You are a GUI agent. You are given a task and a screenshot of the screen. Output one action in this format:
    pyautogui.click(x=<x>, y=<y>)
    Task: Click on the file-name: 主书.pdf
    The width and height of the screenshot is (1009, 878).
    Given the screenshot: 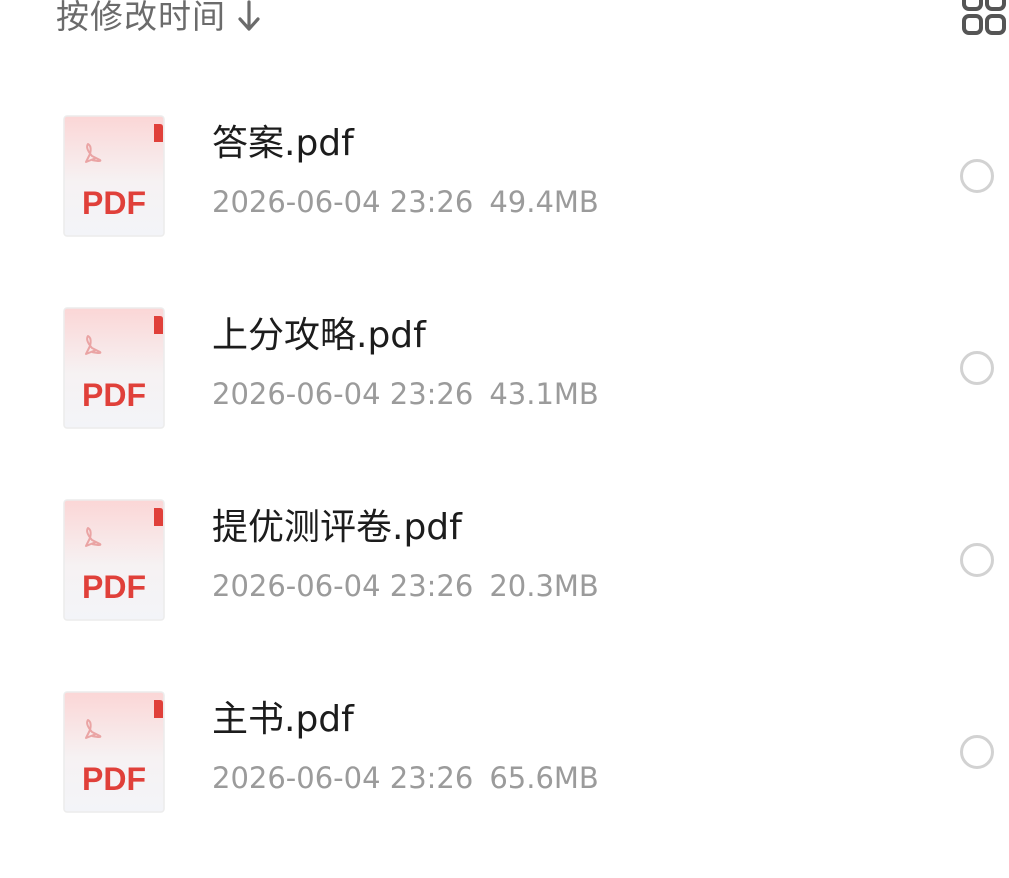 What is the action you would take?
    pyautogui.click(x=283, y=719)
    